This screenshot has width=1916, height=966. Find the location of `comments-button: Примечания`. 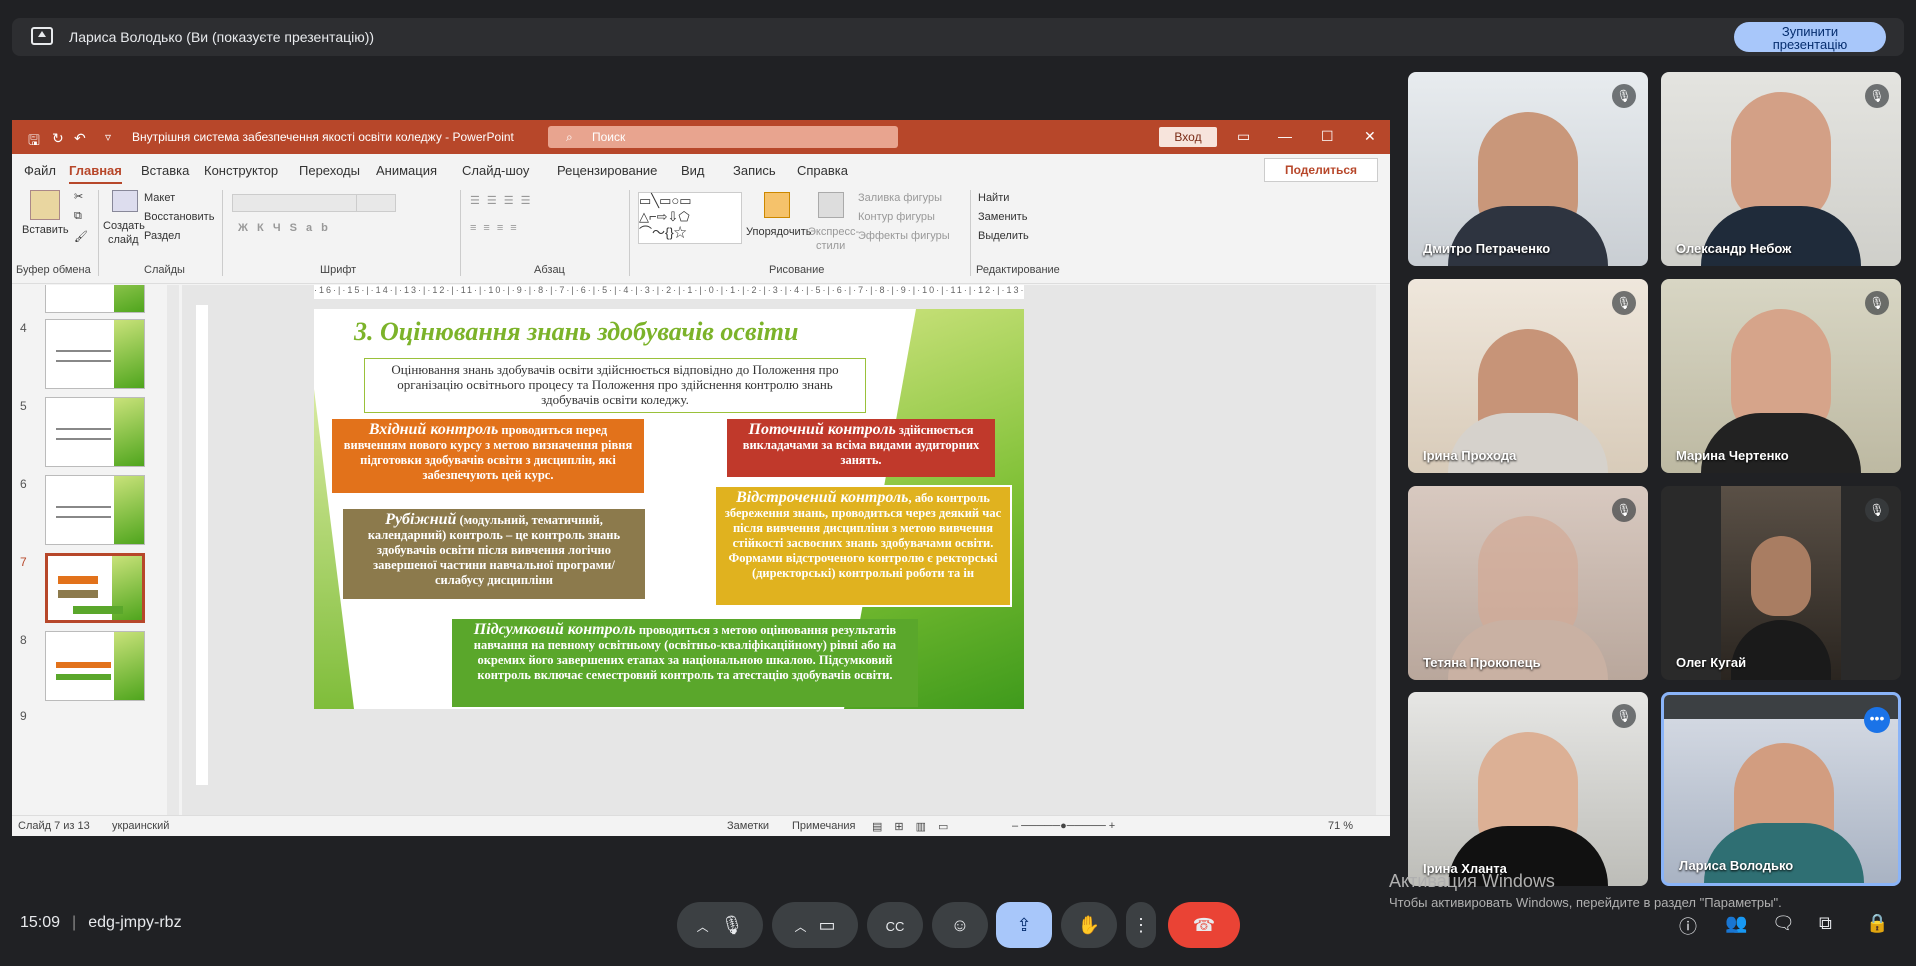

comments-button: Примечания is located at coordinates (824, 826).